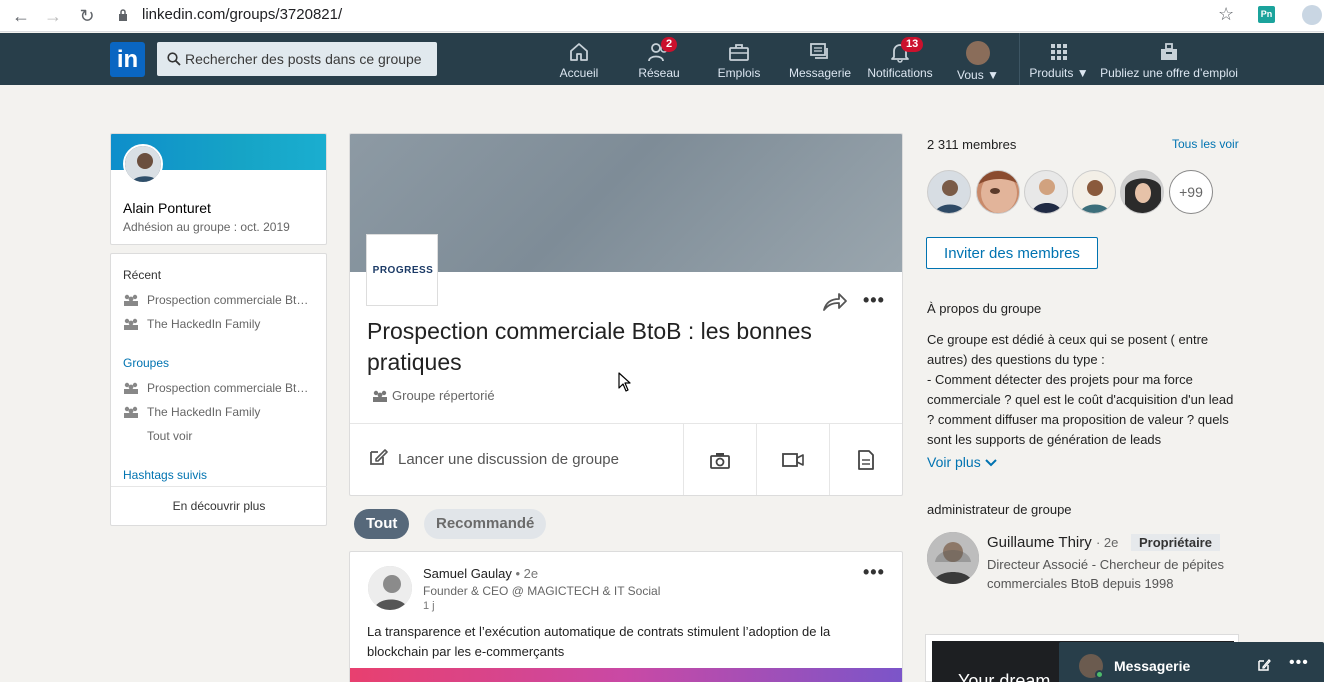 This screenshot has height=682, width=1324. What do you see at coordinates (1312, 15) in the screenshot?
I see `browser-profile-avatar` at bounding box center [1312, 15].